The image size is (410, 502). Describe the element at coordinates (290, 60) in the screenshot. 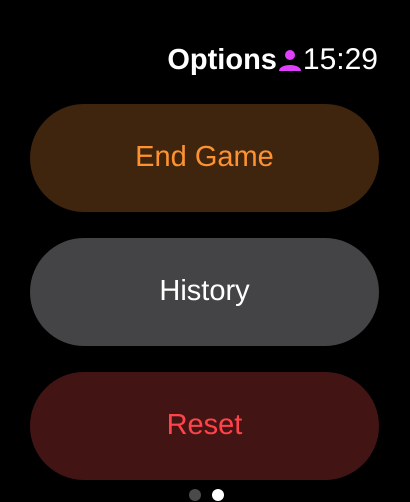

I see `person-icon` at that location.